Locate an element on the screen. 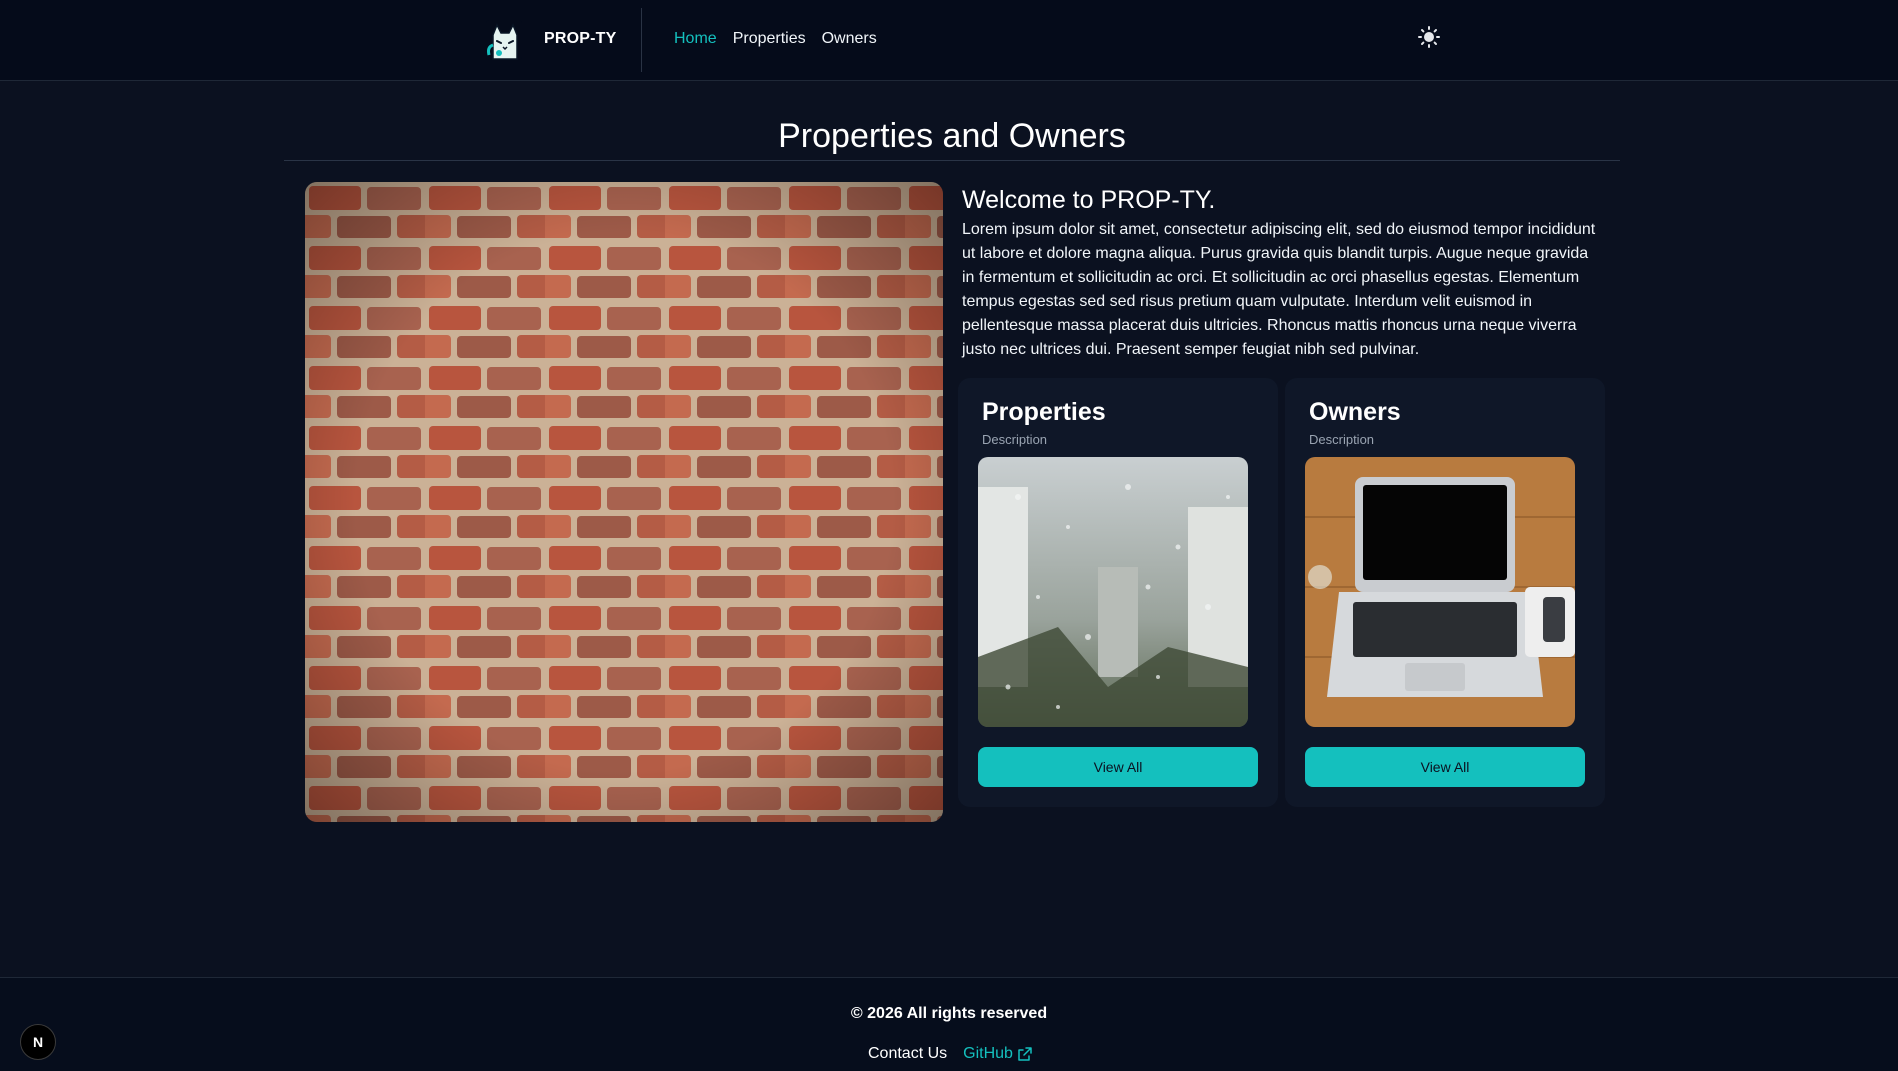 The height and width of the screenshot is (1071, 1898). nav-item-properties: Properties is located at coordinates (769, 39).